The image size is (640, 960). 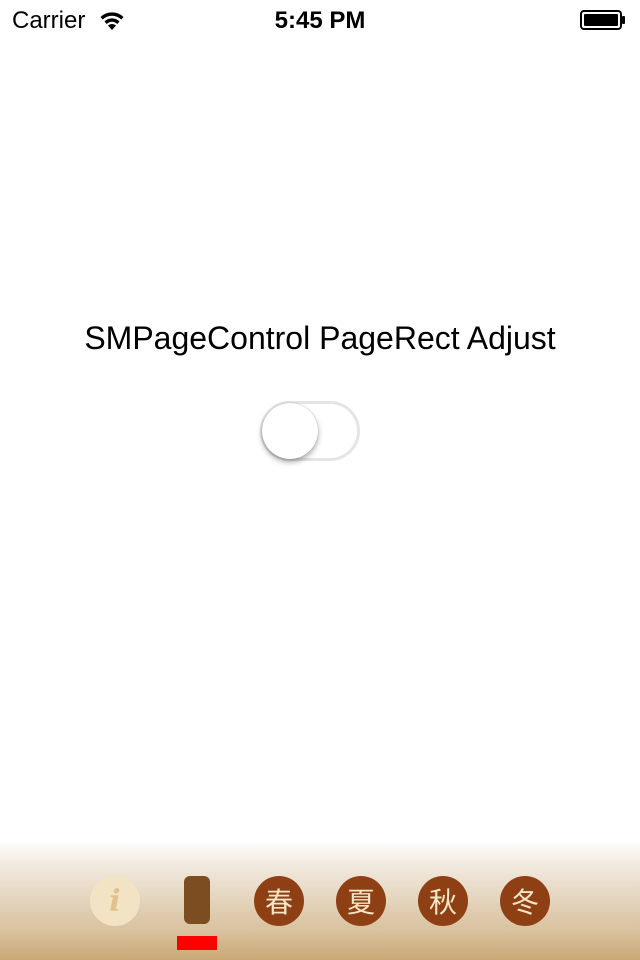 I want to click on page-rect-adjust-toggle, so click(x=310, y=431).